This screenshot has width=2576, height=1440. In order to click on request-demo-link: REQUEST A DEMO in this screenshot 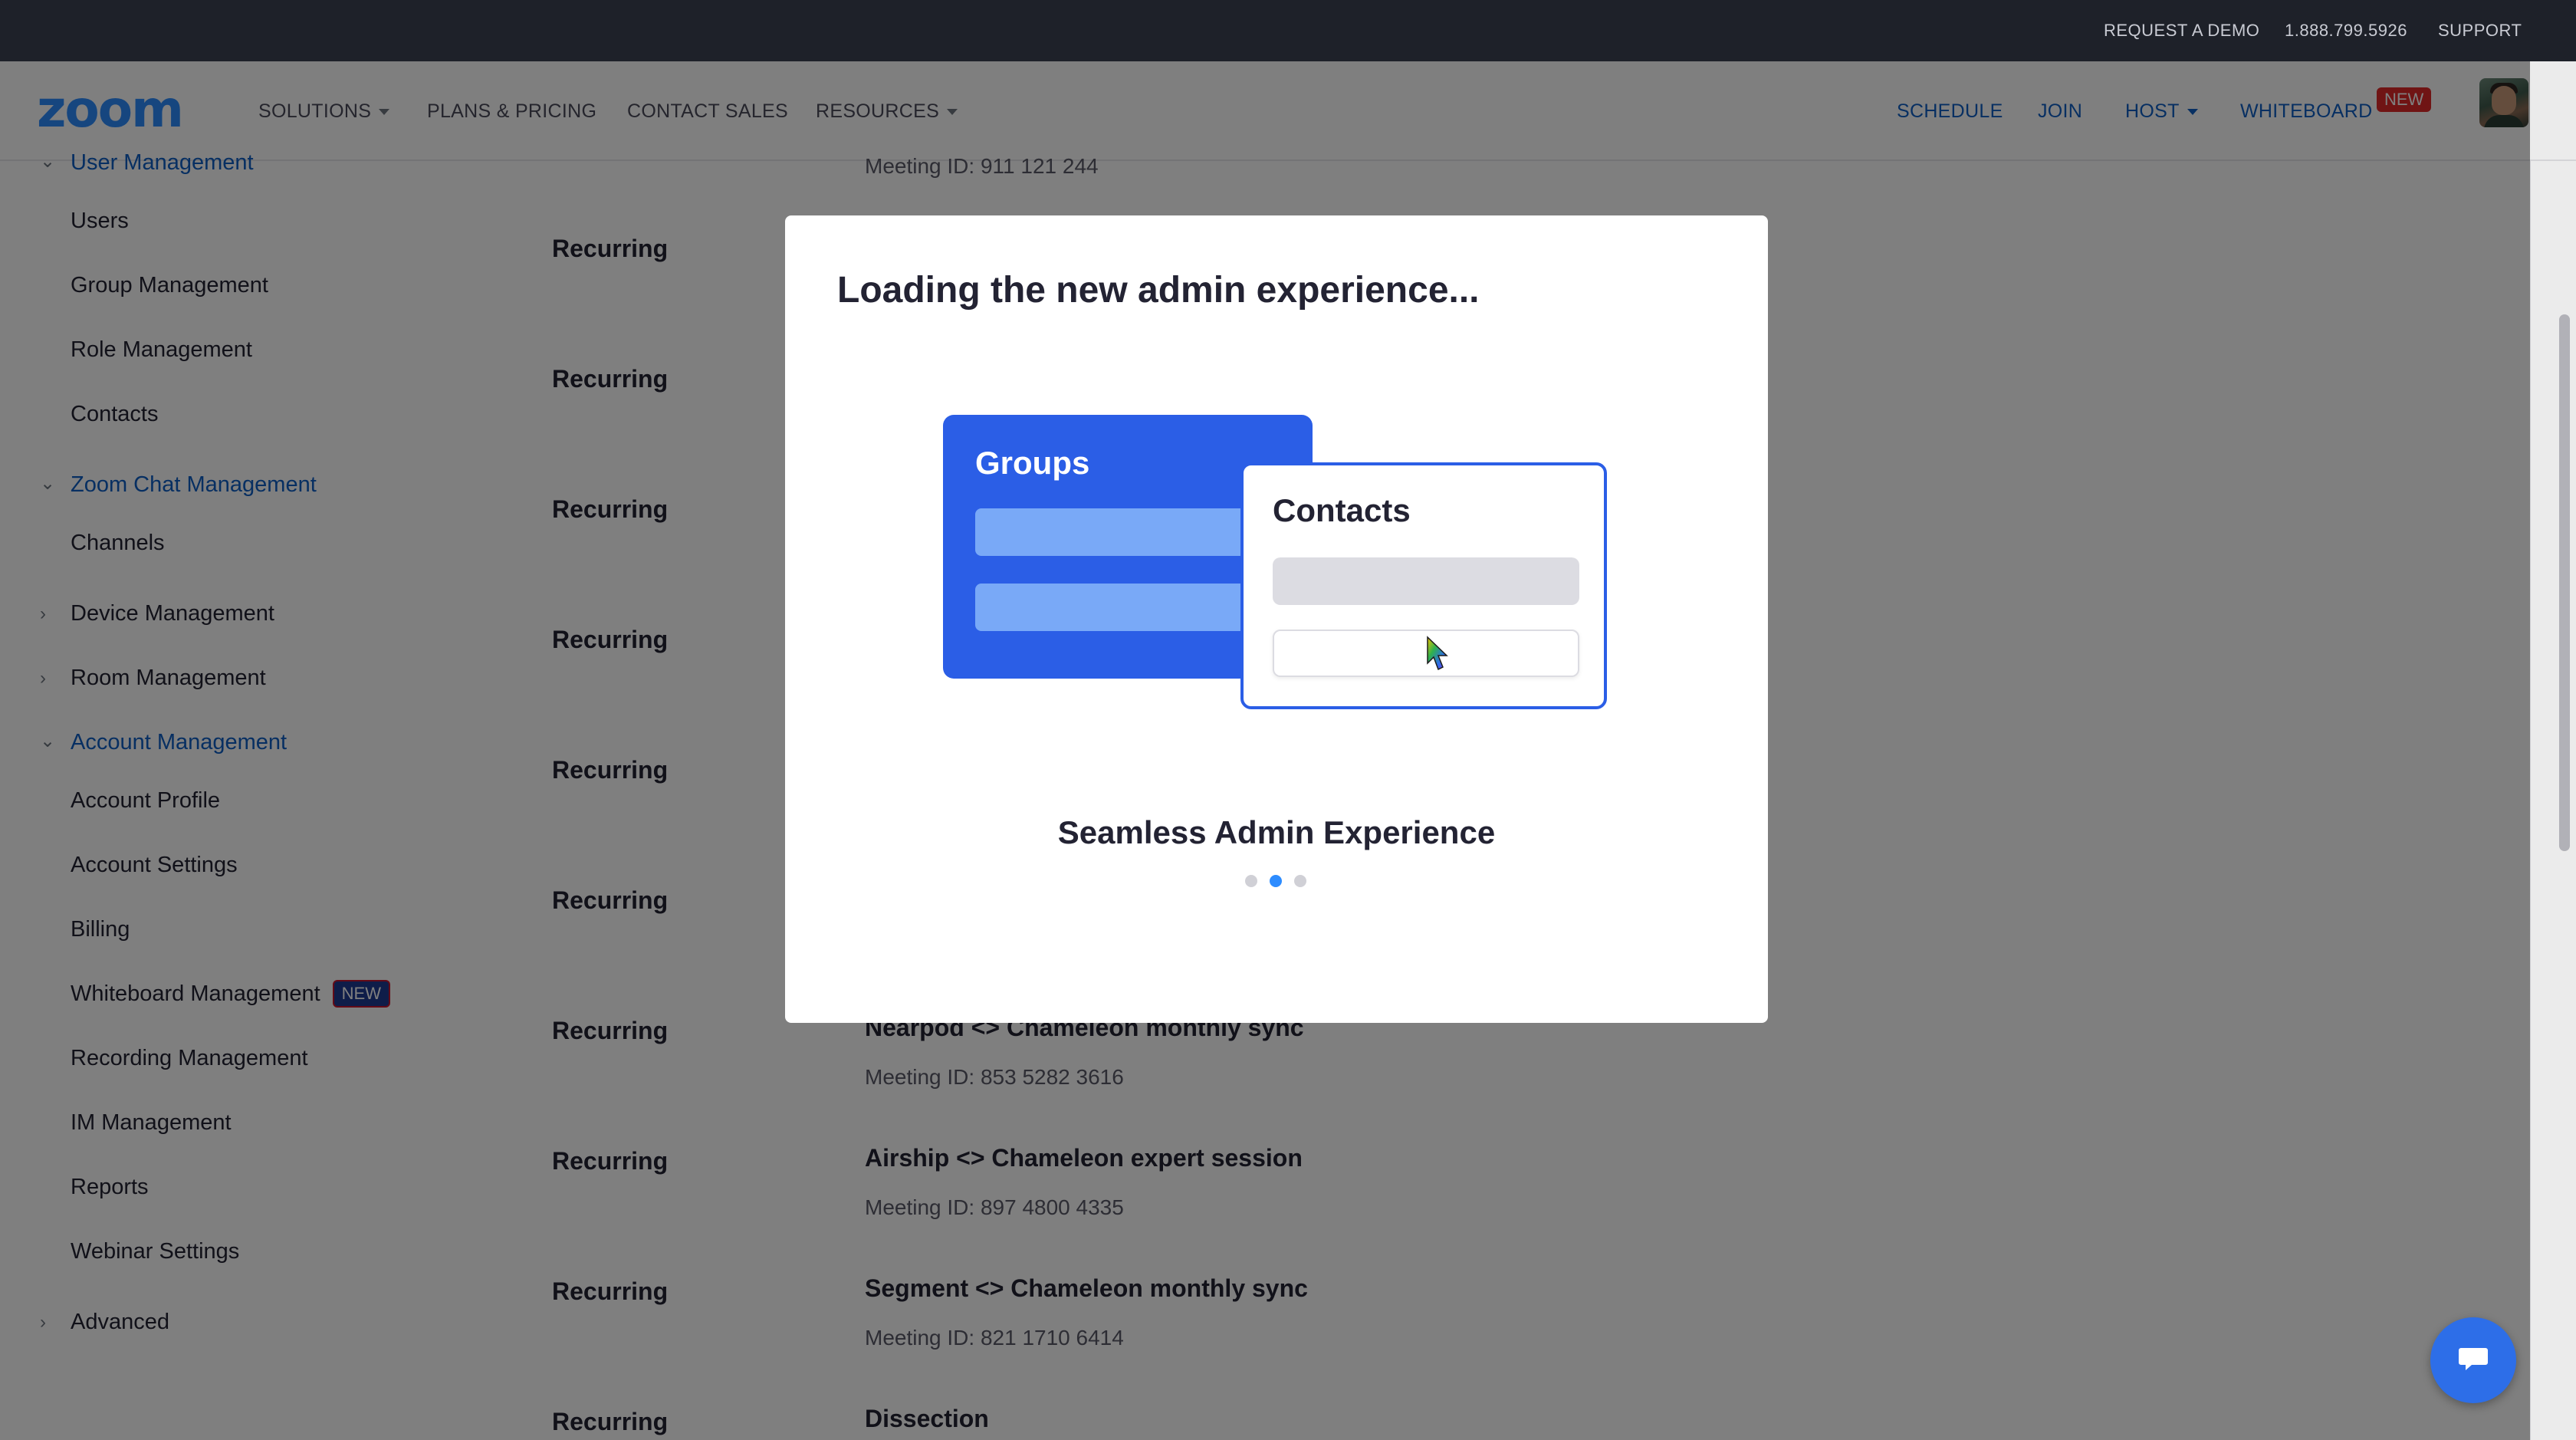, I will do `click(2181, 30)`.